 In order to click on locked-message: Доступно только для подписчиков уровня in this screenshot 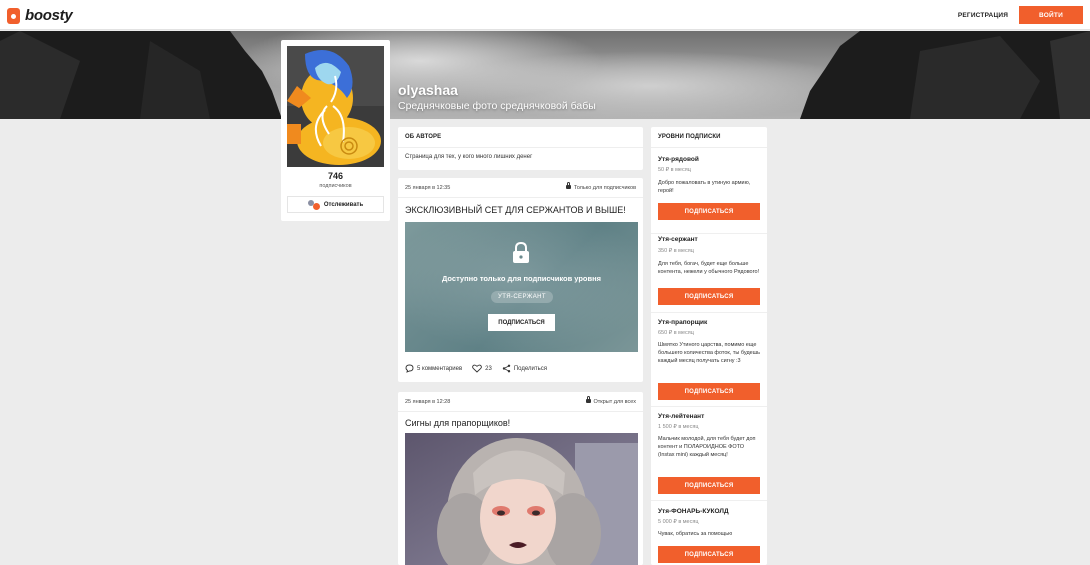, I will do `click(521, 278)`.